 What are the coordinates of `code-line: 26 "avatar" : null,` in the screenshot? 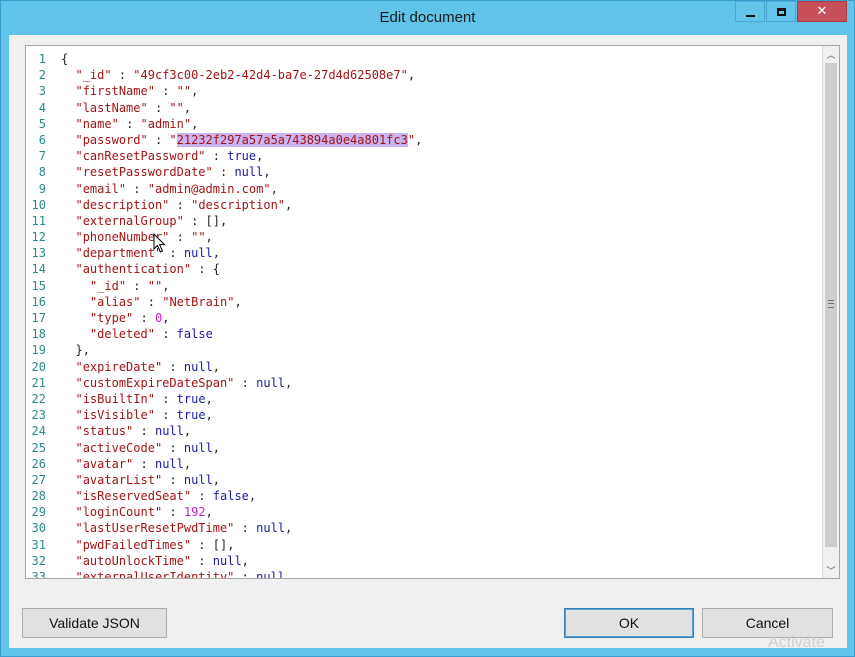 It's located at (423, 464).